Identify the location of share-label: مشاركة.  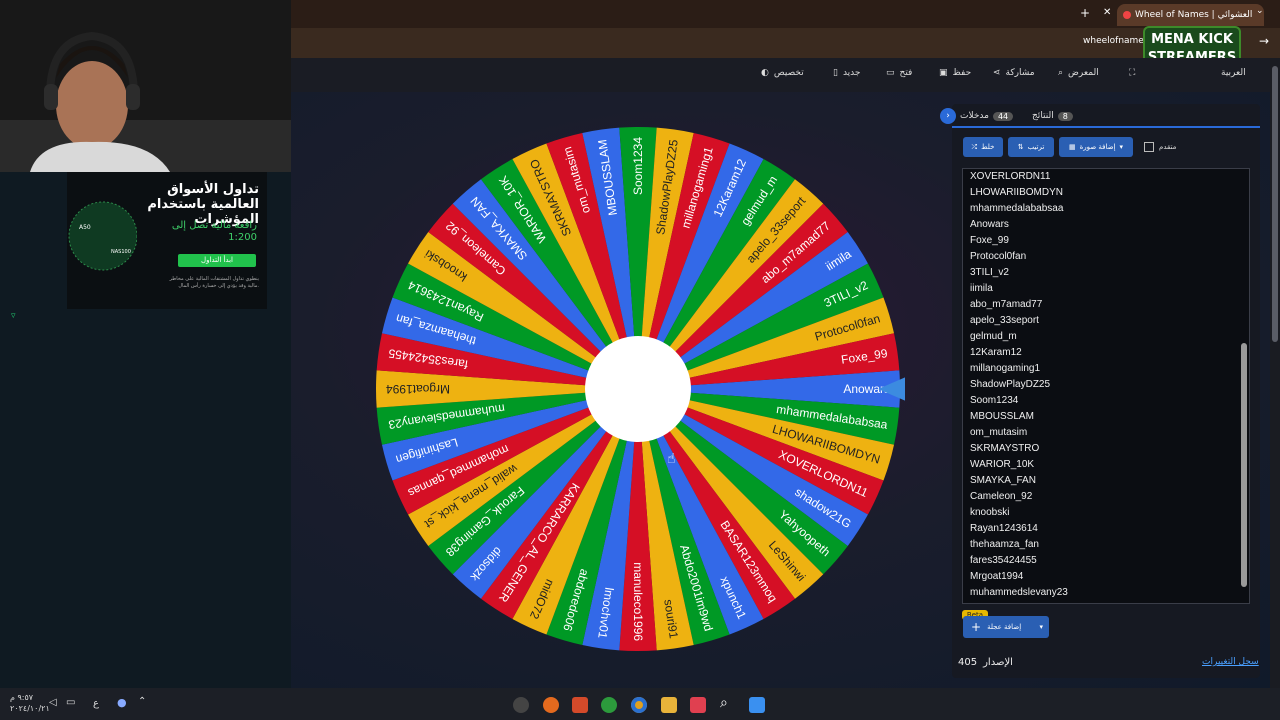
(1020, 73).